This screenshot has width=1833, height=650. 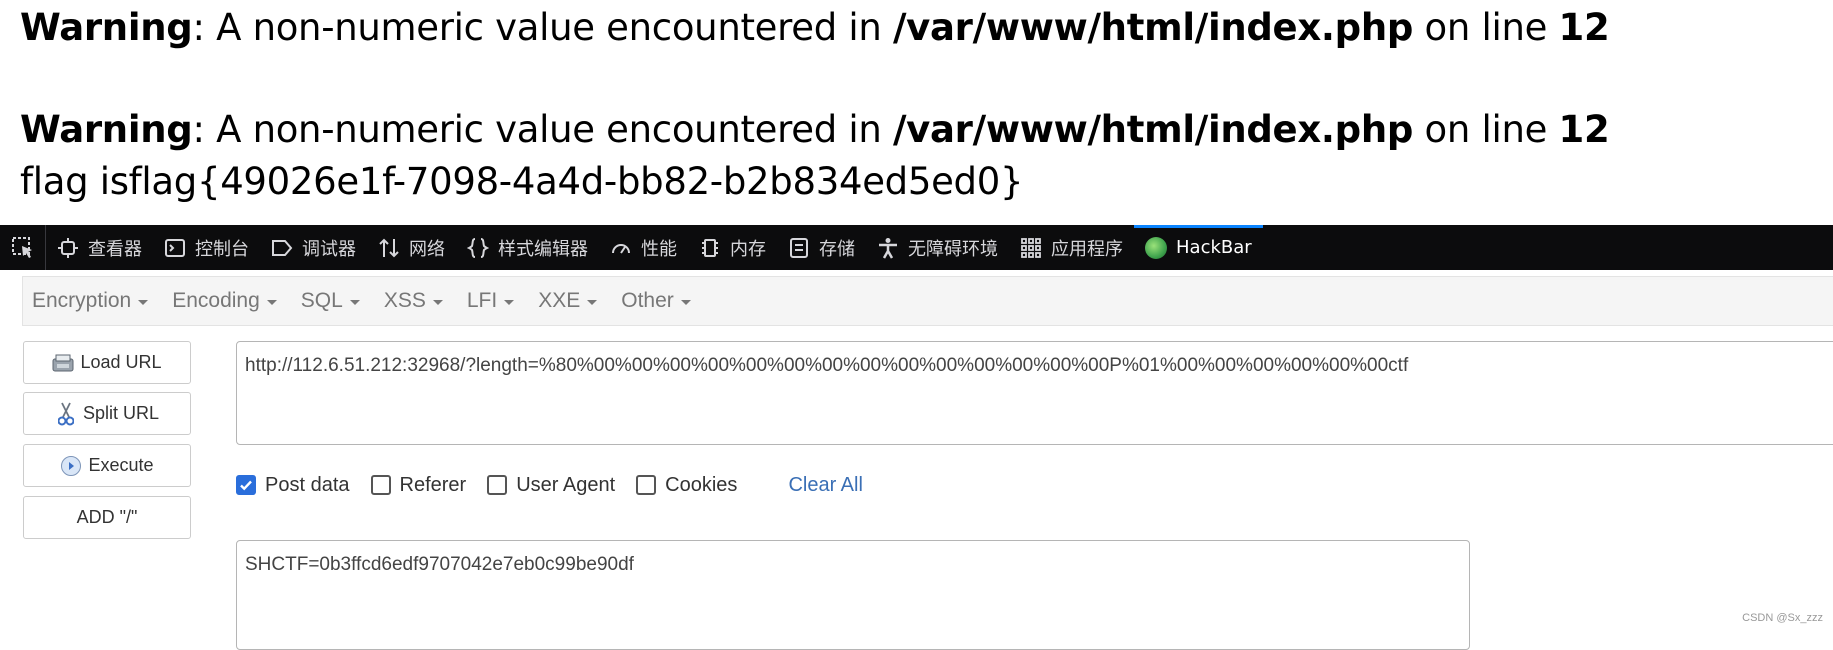 I want to click on tab-hackbar: HackBar, so click(x=1198, y=247).